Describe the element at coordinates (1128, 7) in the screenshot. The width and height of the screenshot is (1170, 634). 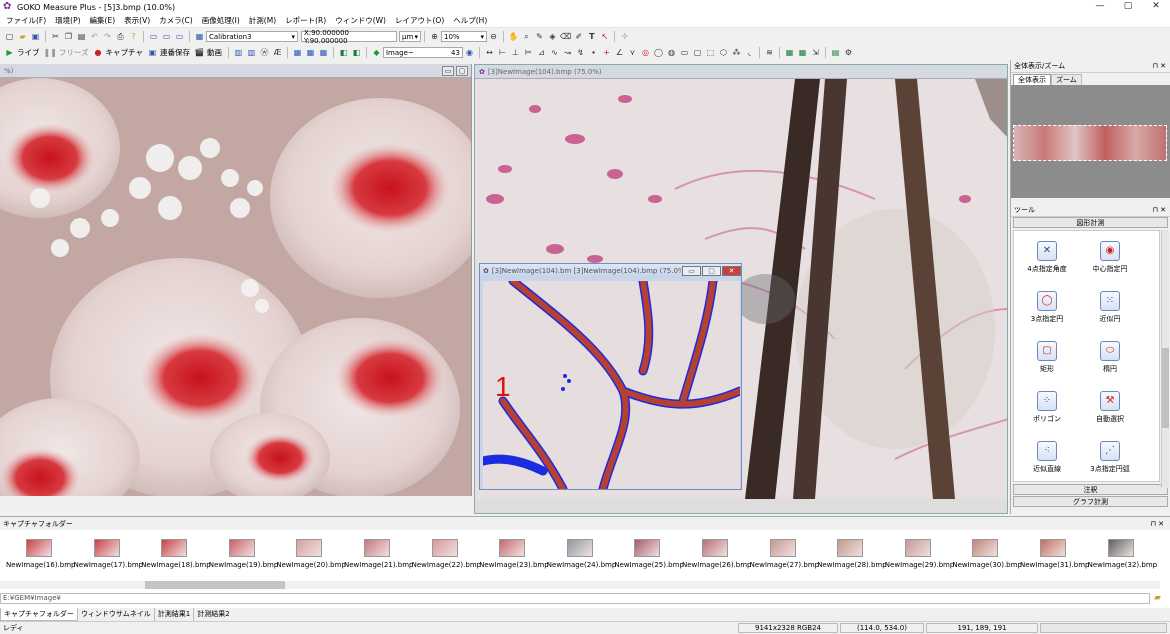
I see `maximize-button: ▢` at that location.